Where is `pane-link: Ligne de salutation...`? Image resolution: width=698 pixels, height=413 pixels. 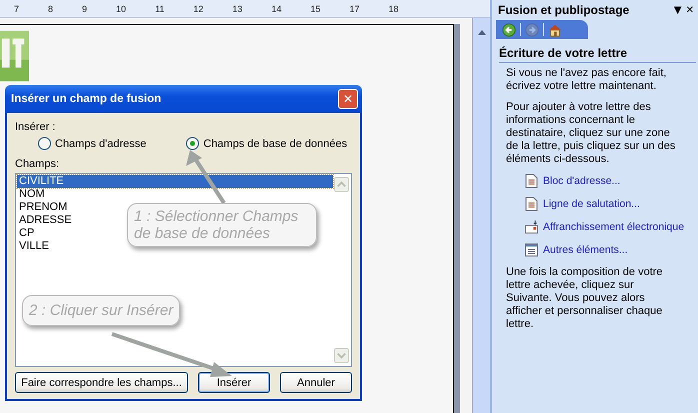 pane-link: Ligne de salutation... is located at coordinates (610, 204).